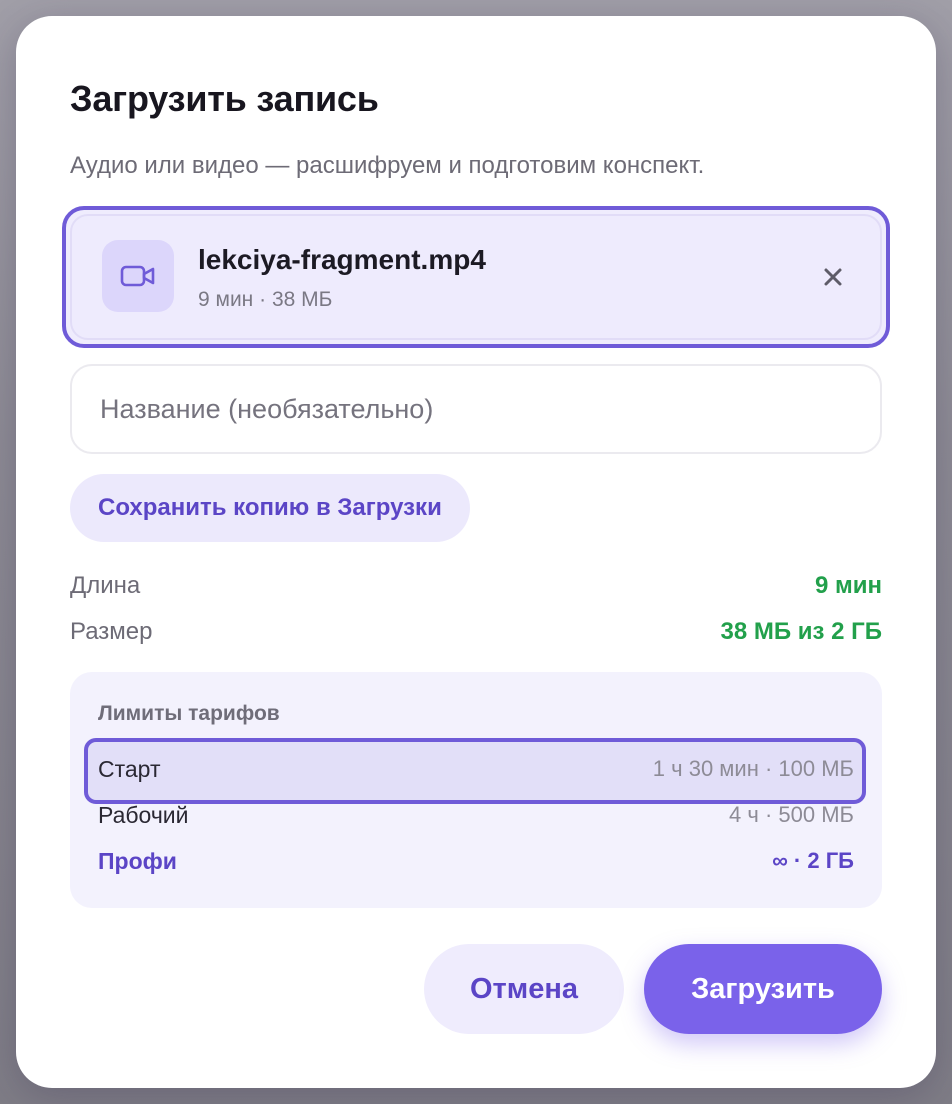  I want to click on plan-limit: ∞ · 2 ГБ, so click(813, 860).